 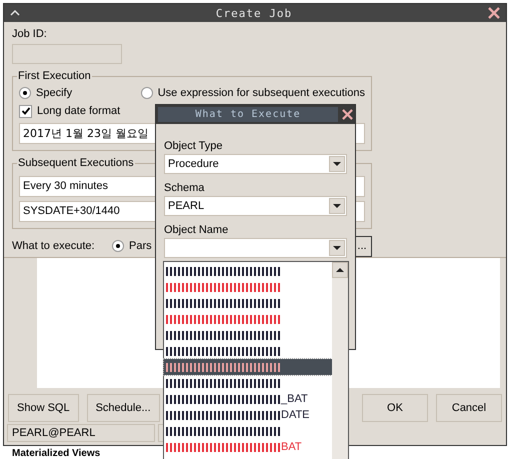 What do you see at coordinates (254, 13) in the screenshot?
I see `window-title: Create Job` at bounding box center [254, 13].